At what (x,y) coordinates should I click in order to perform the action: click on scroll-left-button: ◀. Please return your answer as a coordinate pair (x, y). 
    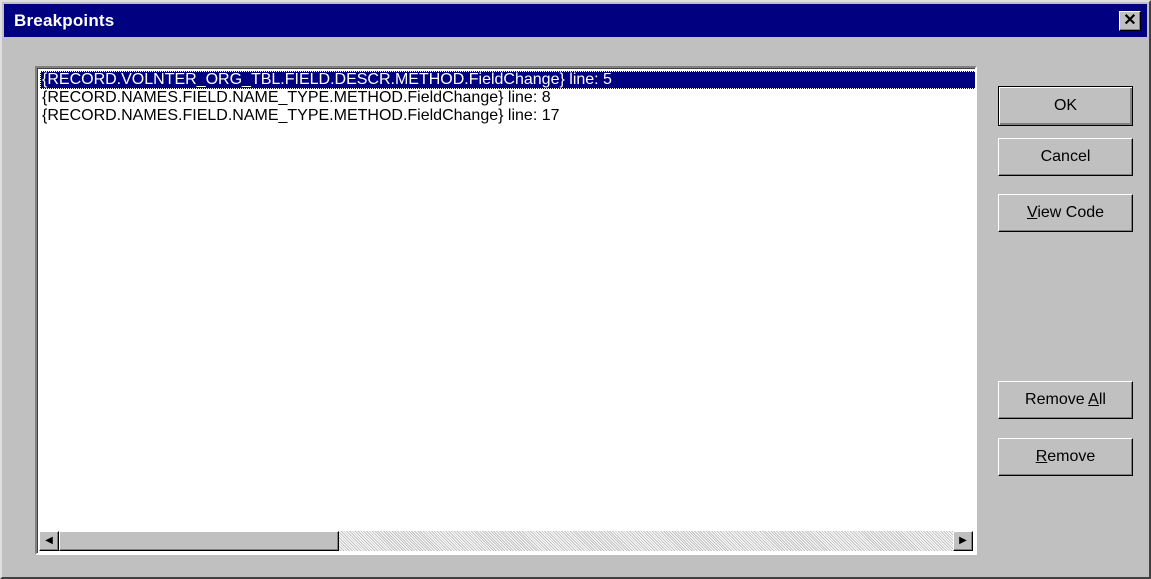
    Looking at the image, I should click on (49, 541).